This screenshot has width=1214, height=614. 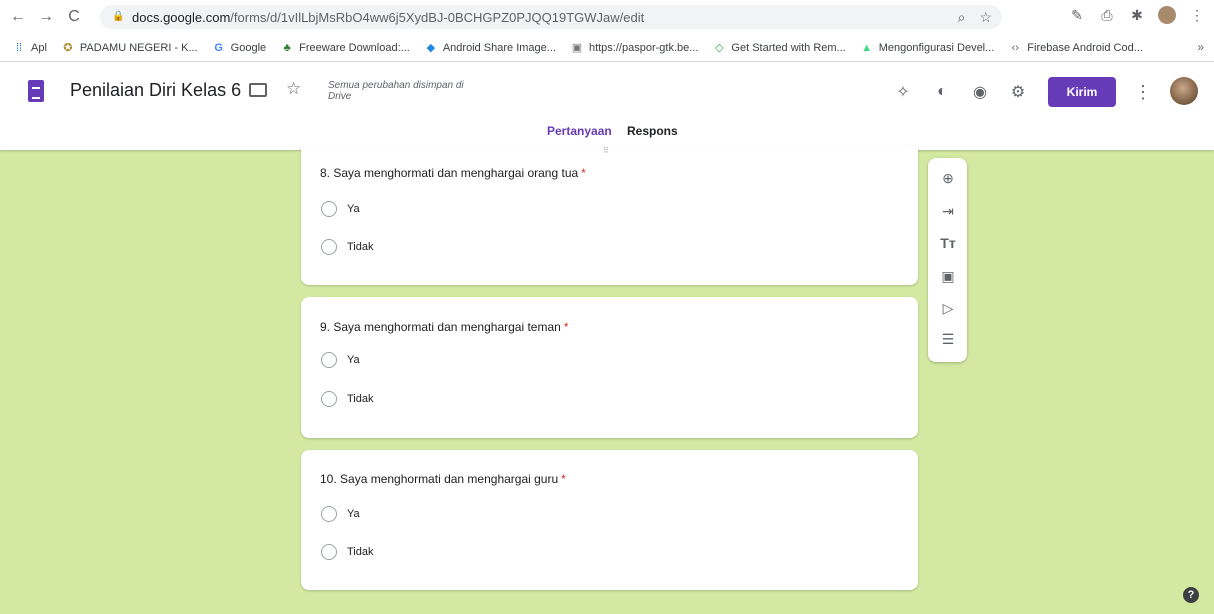 What do you see at coordinates (1191, 595) in the screenshot?
I see `help-icon: ?` at bounding box center [1191, 595].